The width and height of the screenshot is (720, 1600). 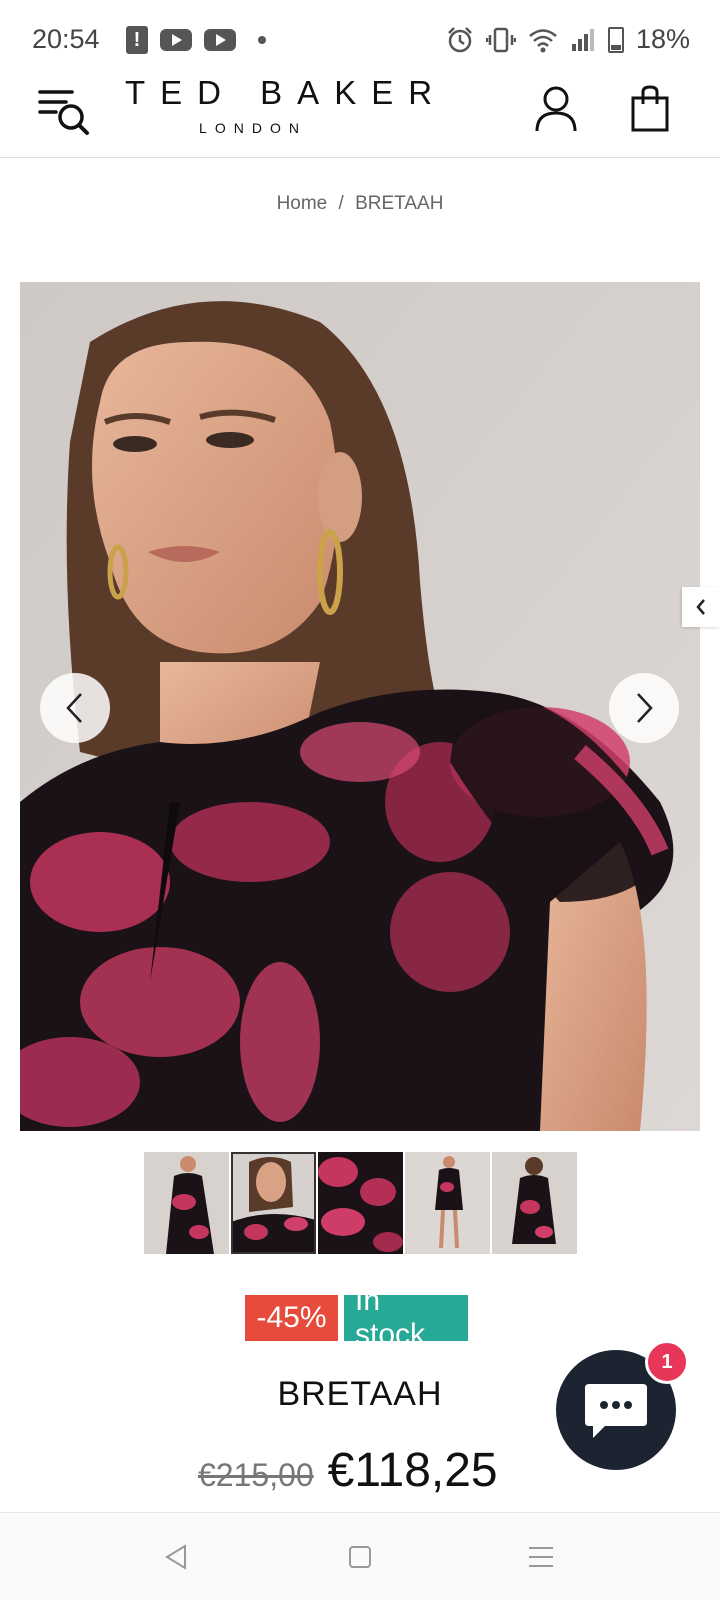 I want to click on home-button, so click(x=360, y=1559).